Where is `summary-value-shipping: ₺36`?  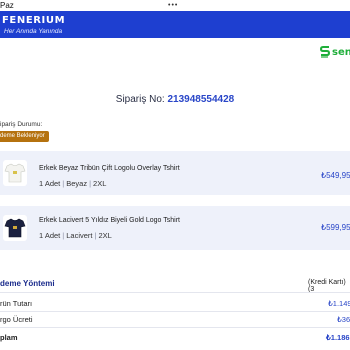 summary-value-shipping: ₺36 is located at coordinates (343, 319).